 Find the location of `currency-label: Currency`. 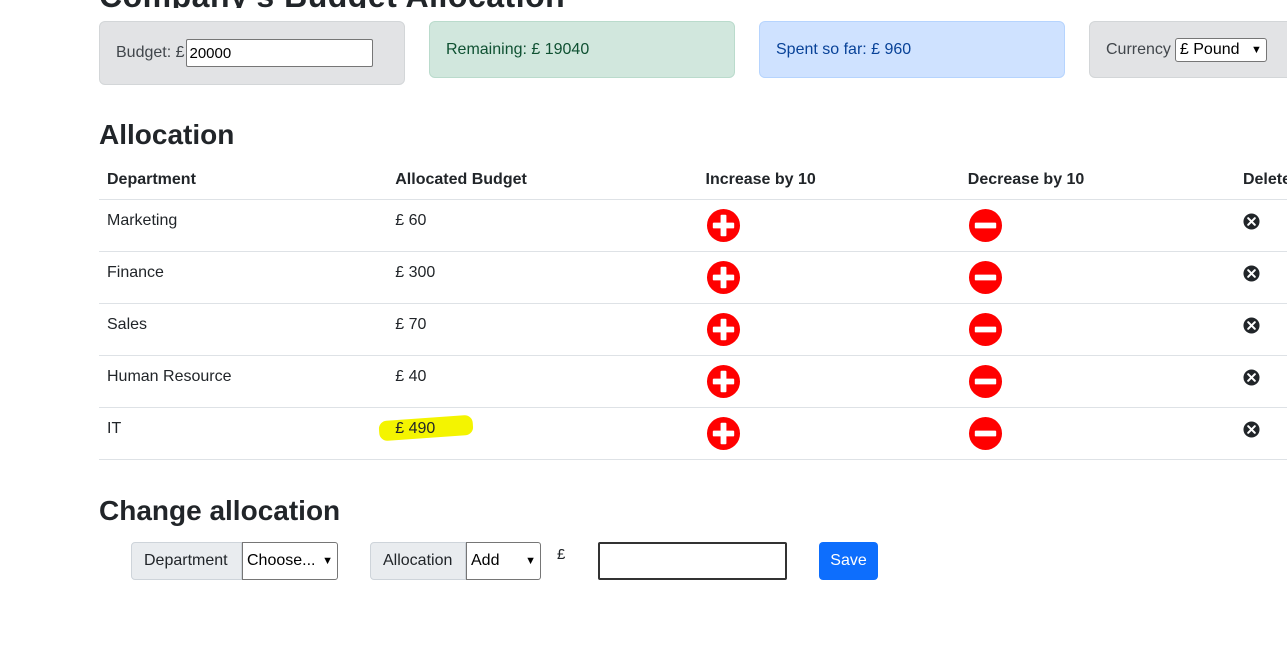

currency-label: Currency is located at coordinates (1138, 49).